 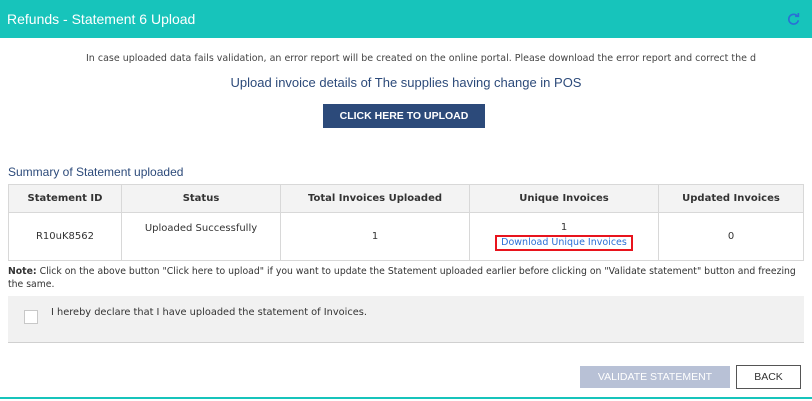 I want to click on download-unique-invoices-link: Download Unique Invoices, so click(x=564, y=243).